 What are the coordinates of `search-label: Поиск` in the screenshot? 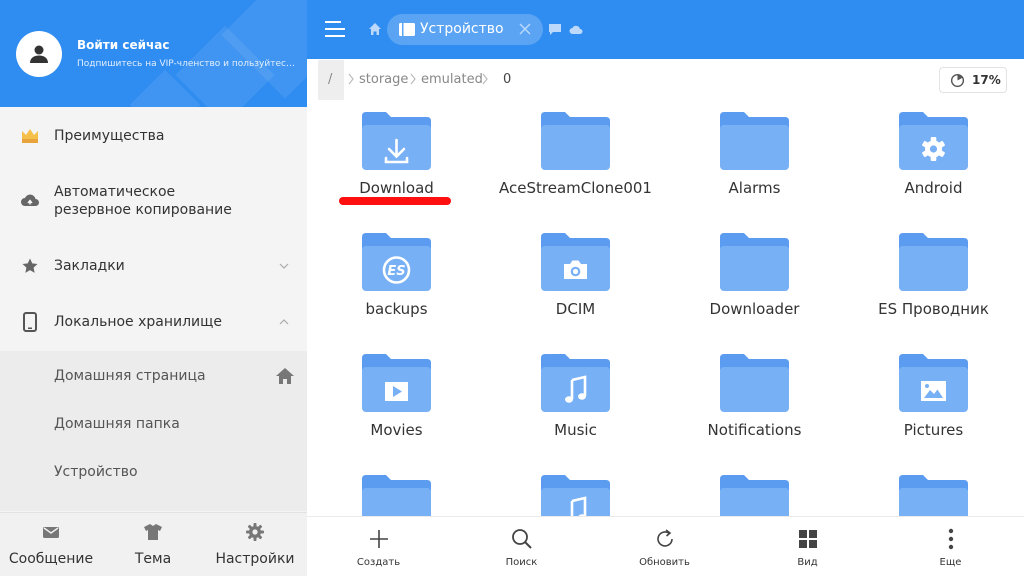 It's located at (521, 562).